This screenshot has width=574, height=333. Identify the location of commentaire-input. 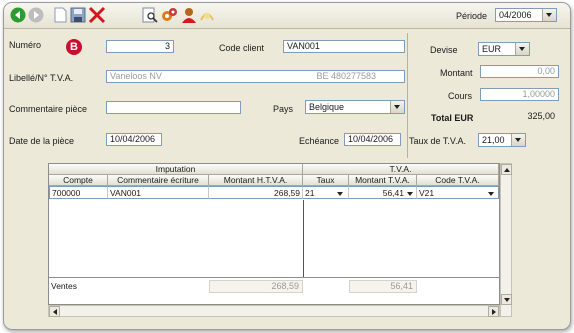
(173, 107).